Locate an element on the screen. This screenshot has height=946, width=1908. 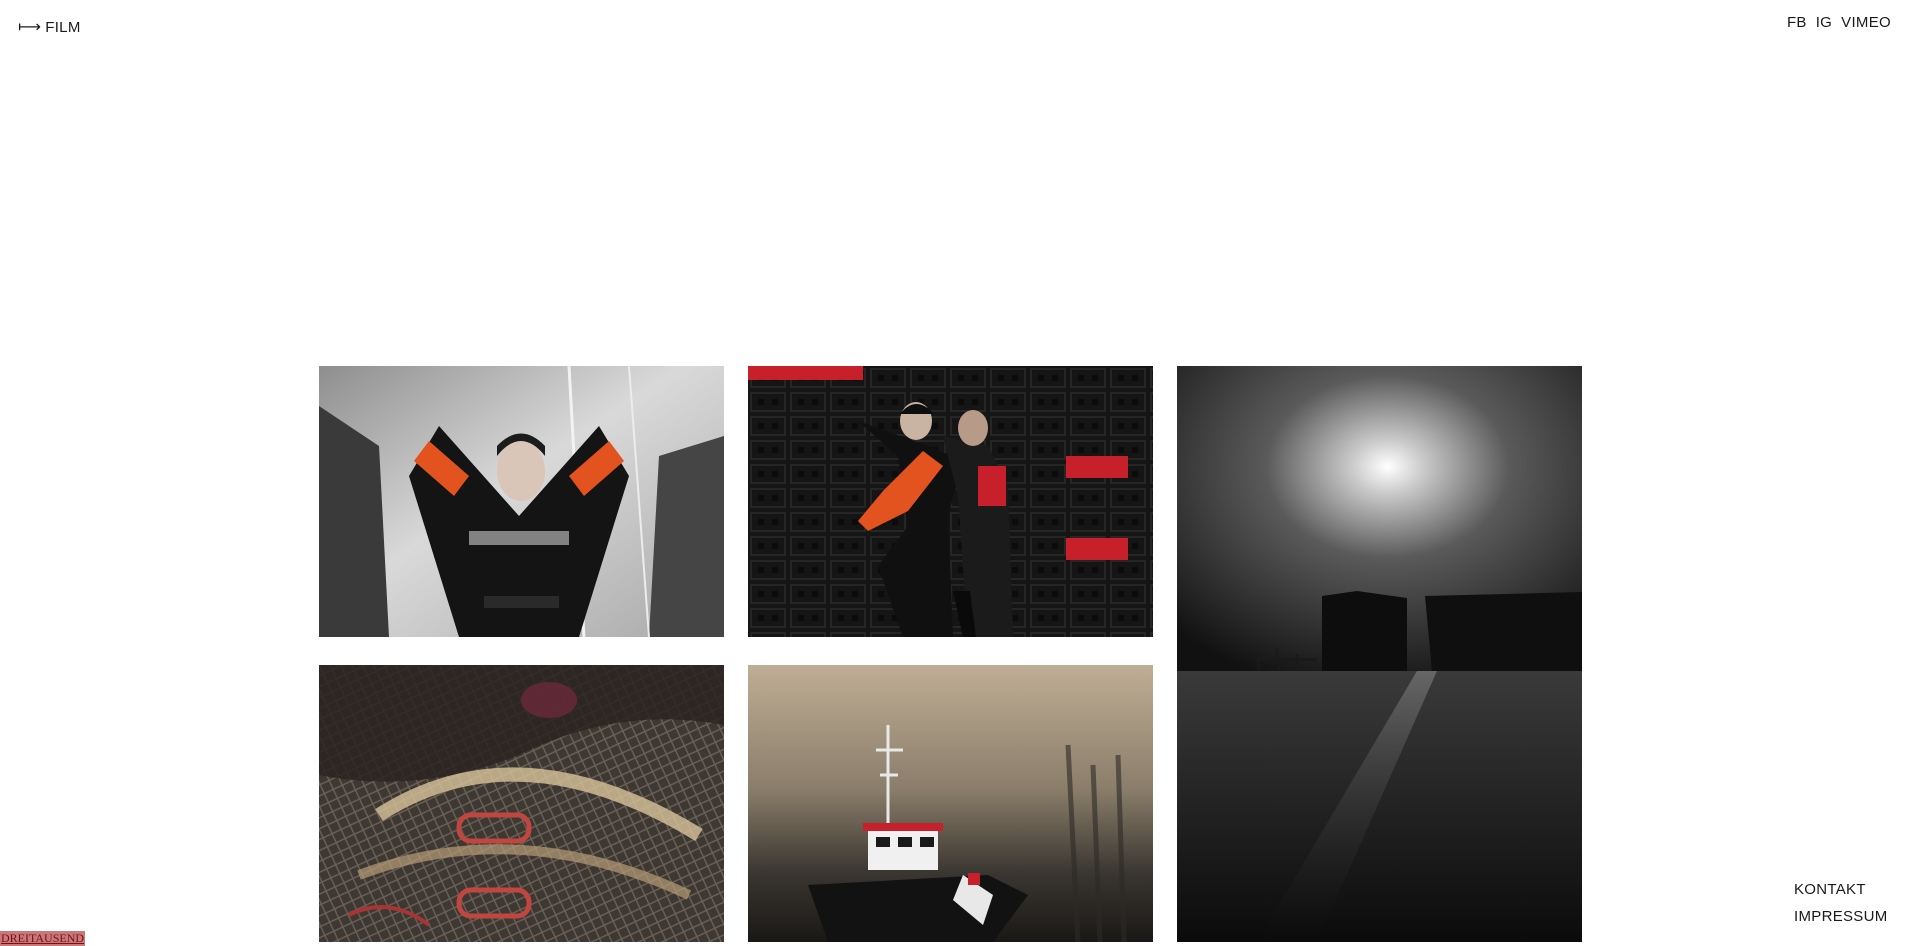
impressum-link: IMPRESSUM is located at coordinates (1841, 916).